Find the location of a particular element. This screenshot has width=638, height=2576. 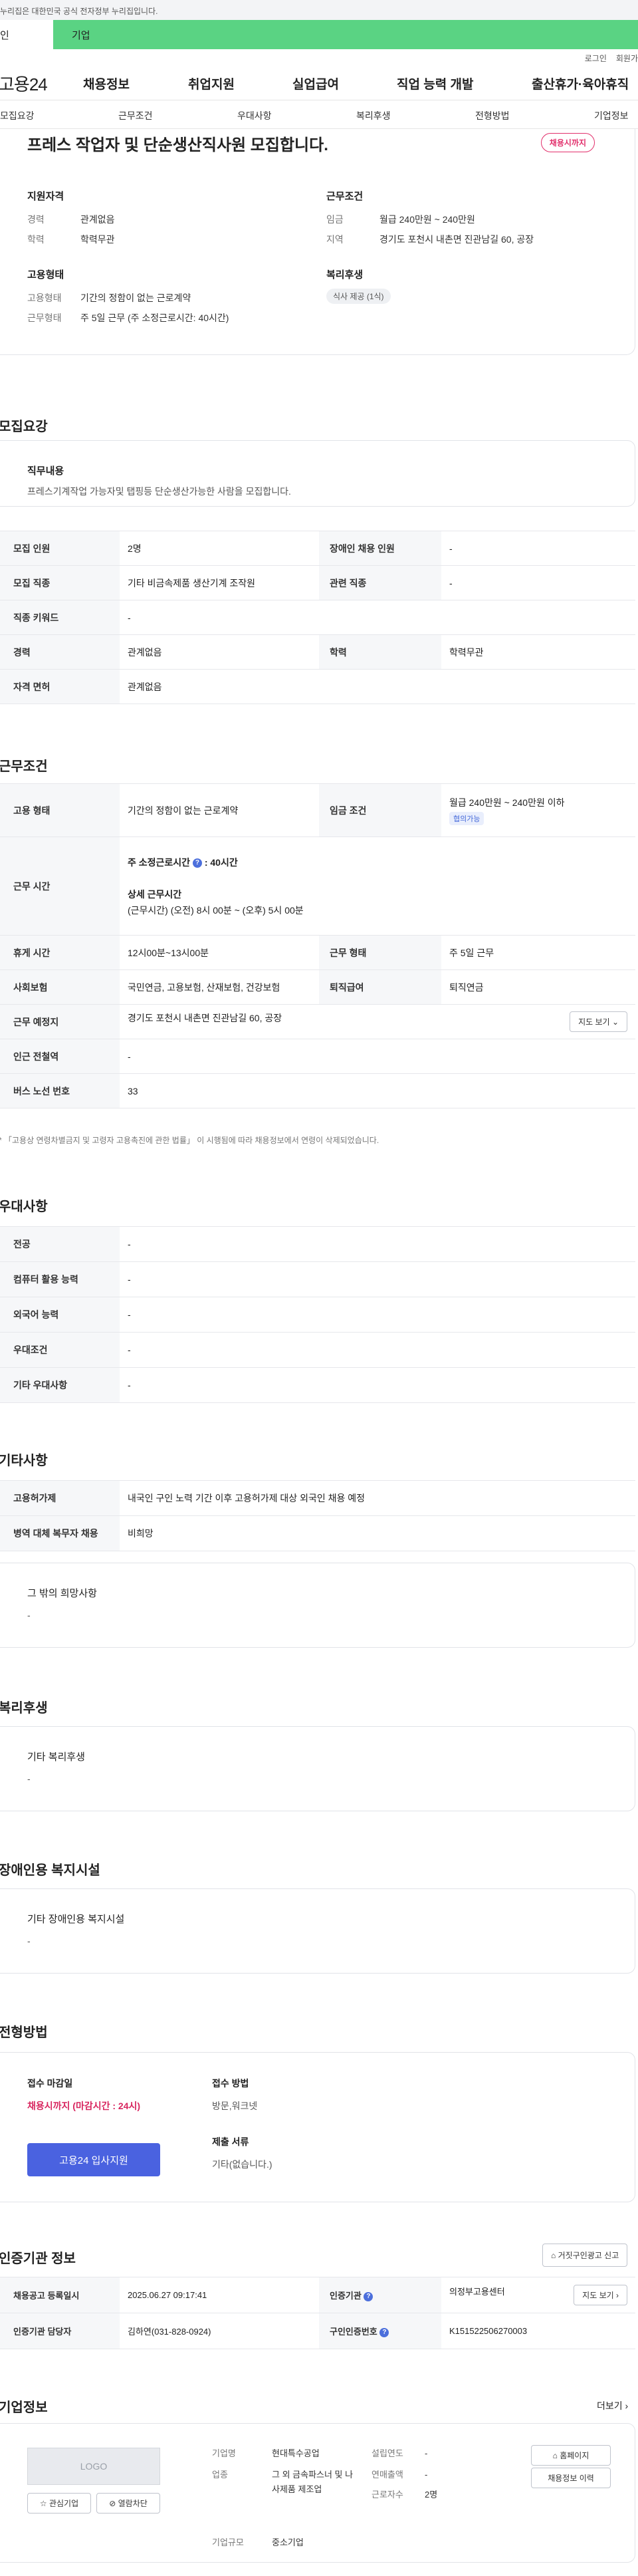

tab-business: 기업 is located at coordinates (93, 34).